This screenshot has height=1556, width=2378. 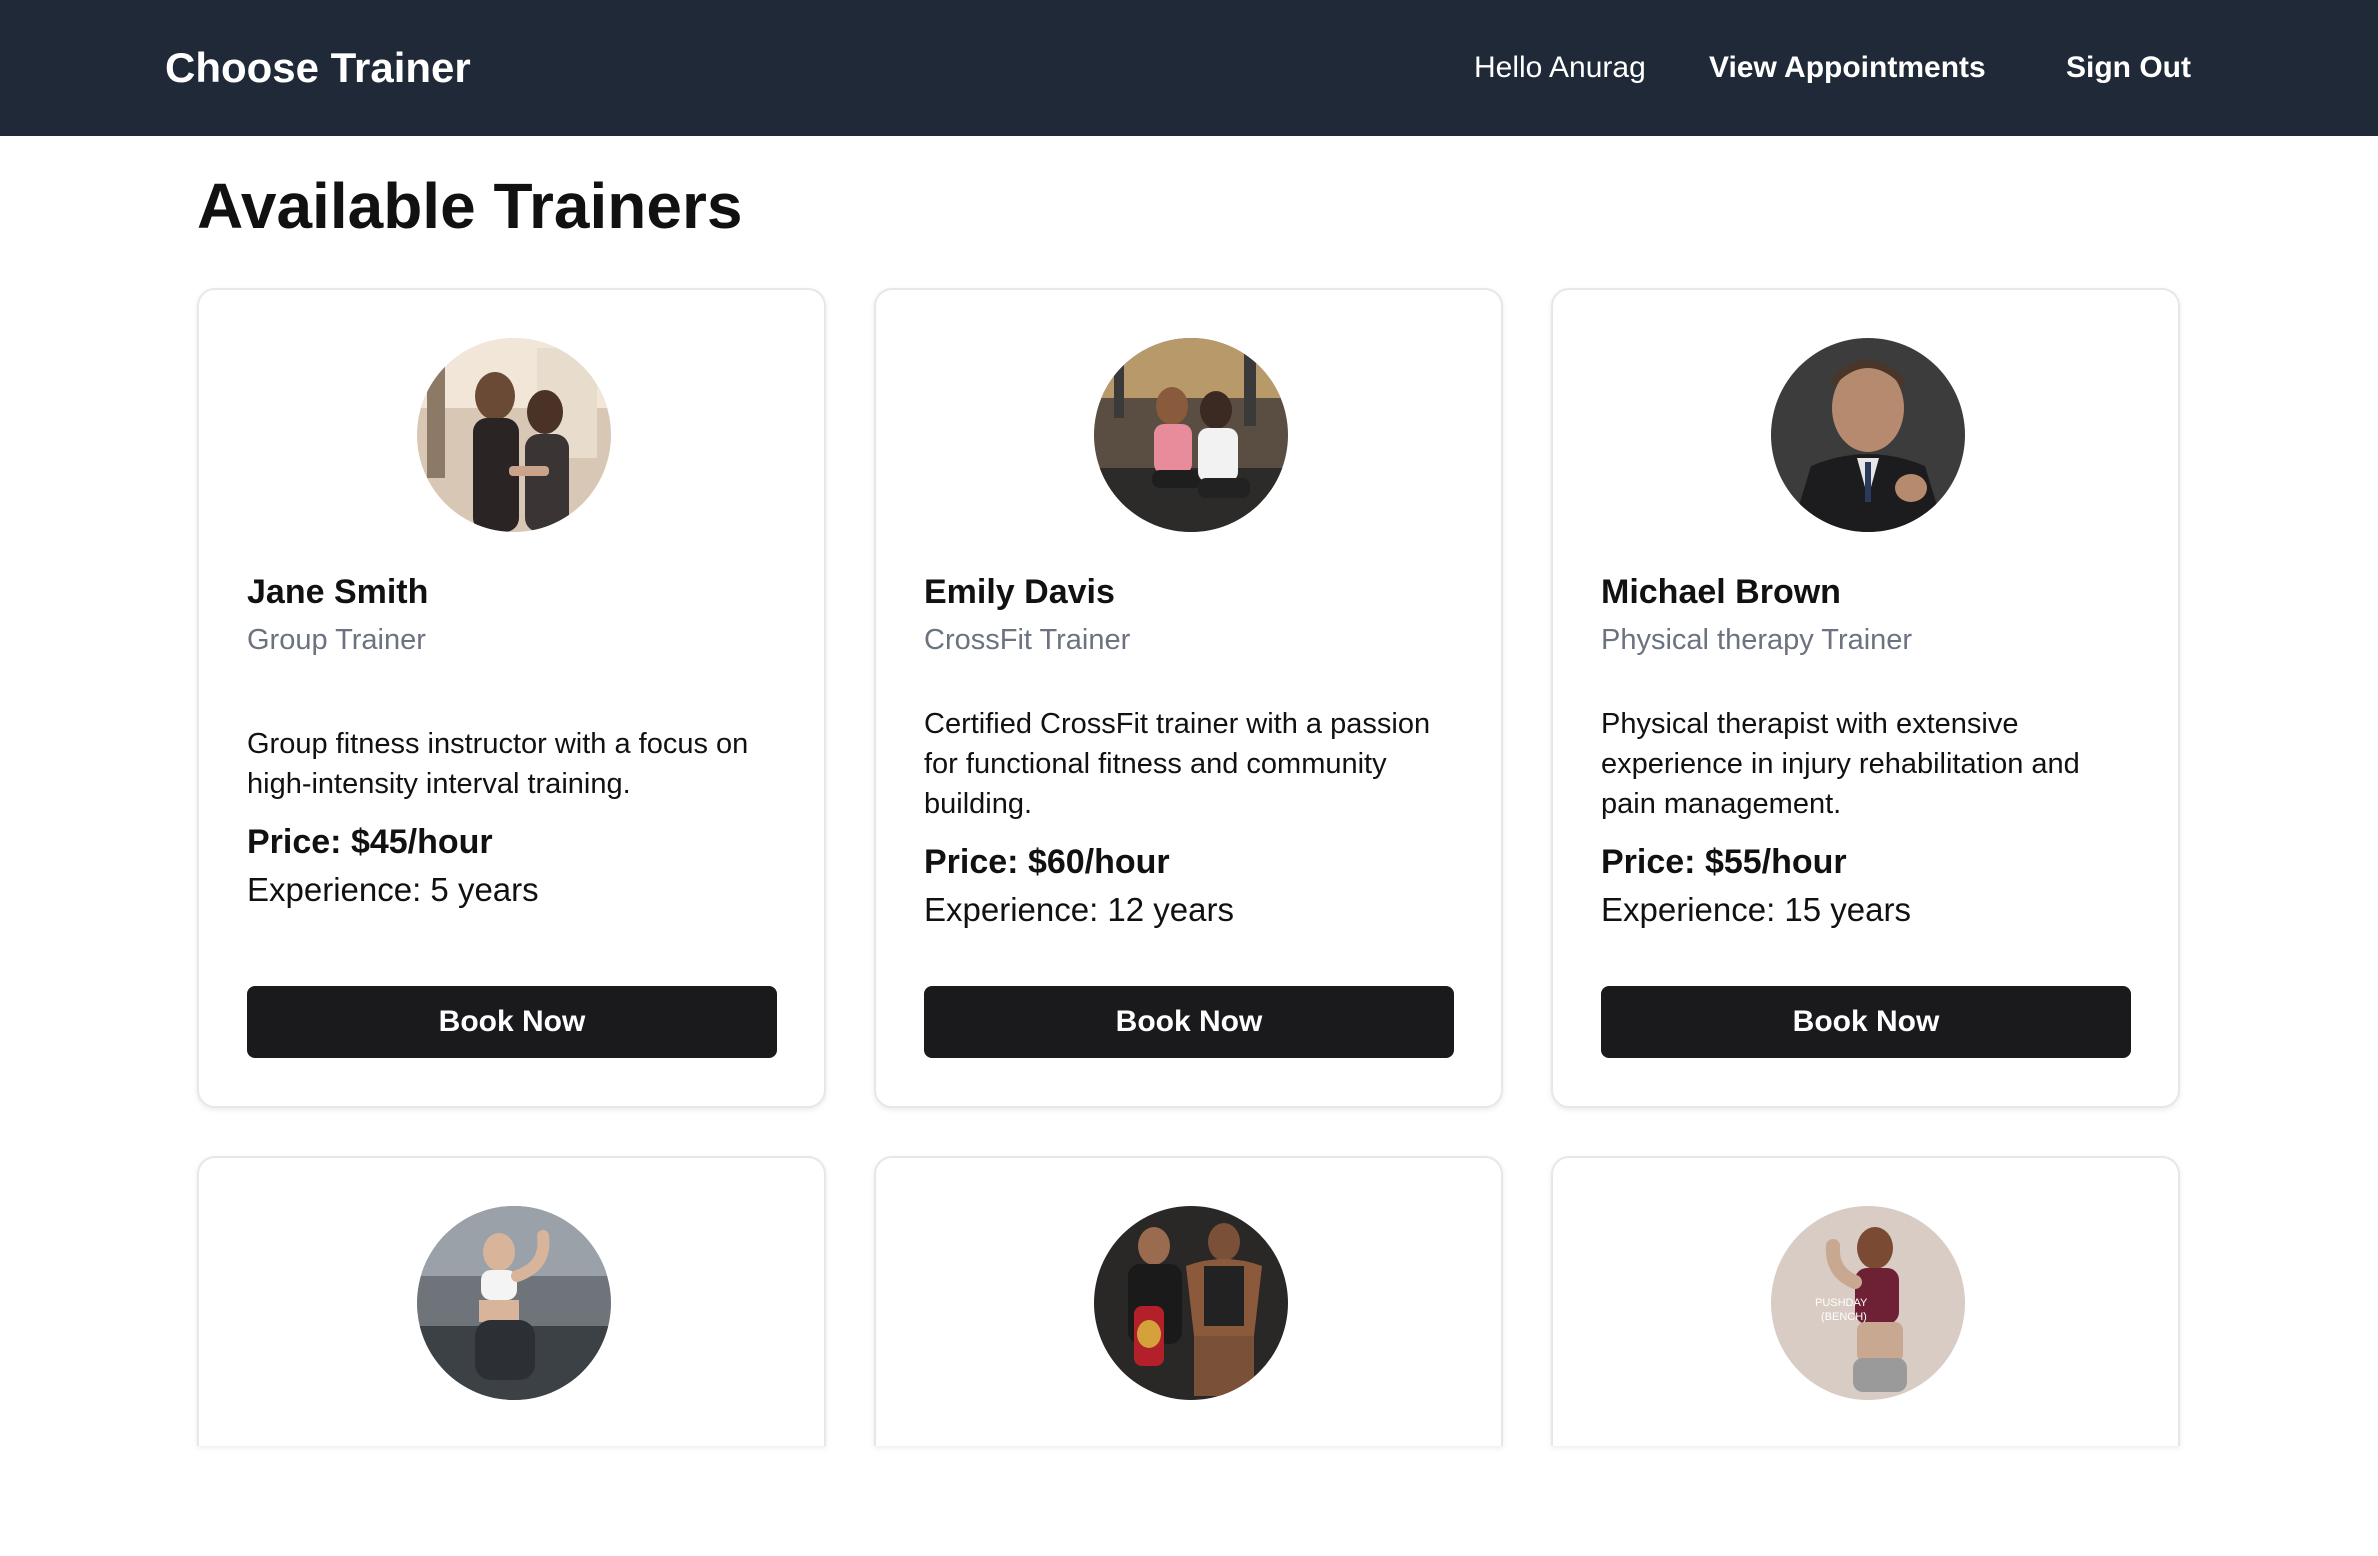 I want to click on trainer-role: Physical therapy Trainer, so click(x=1757, y=640).